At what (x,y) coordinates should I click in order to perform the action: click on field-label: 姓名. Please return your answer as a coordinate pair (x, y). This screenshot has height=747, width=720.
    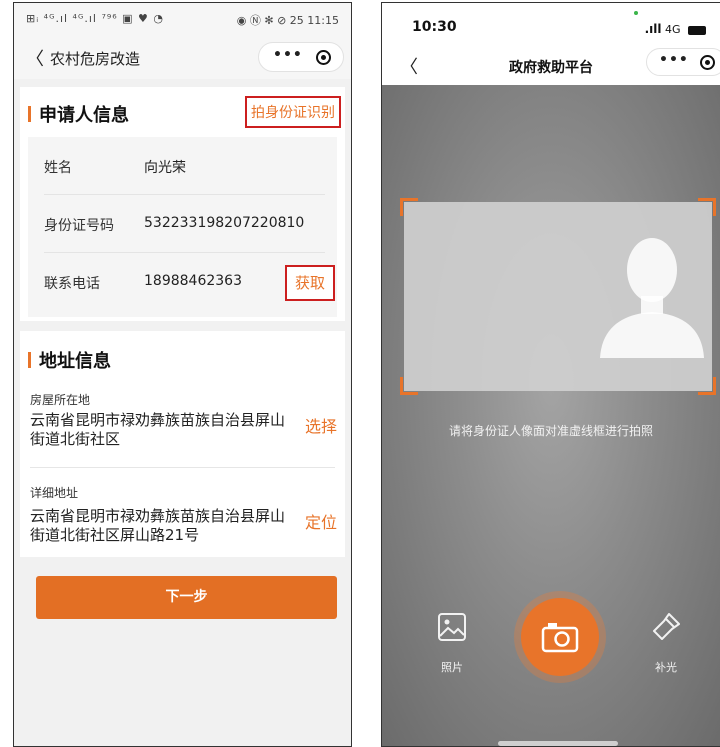
    Looking at the image, I should click on (58, 168).